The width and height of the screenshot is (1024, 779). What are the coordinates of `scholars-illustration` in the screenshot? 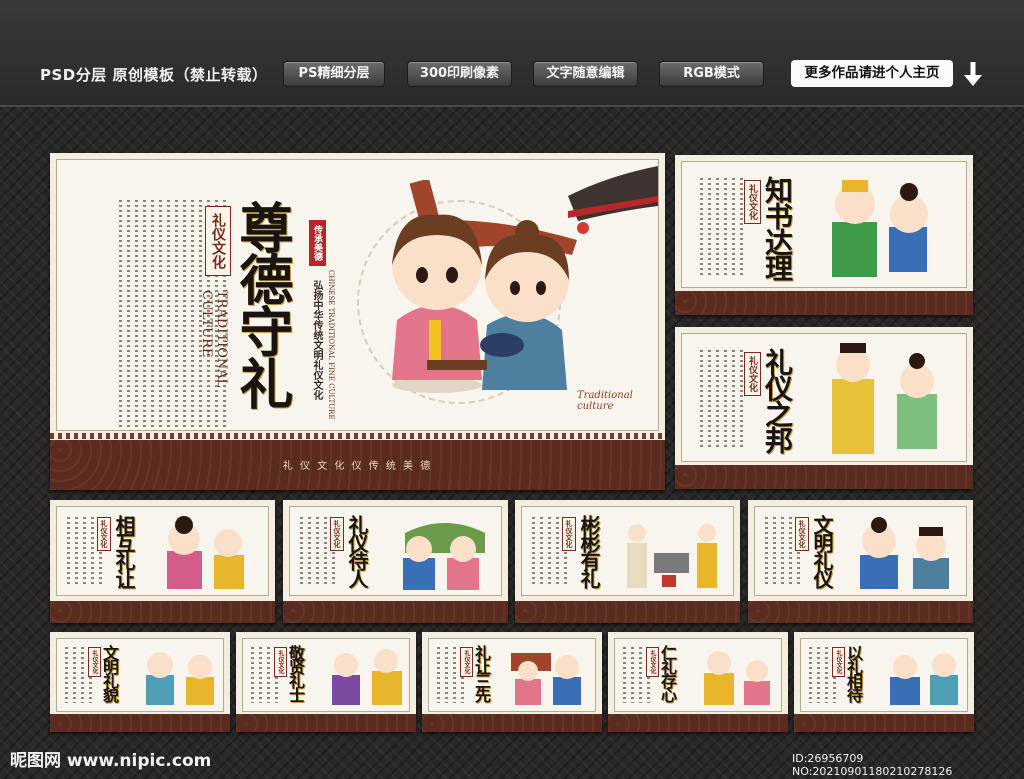 It's located at (672, 556).